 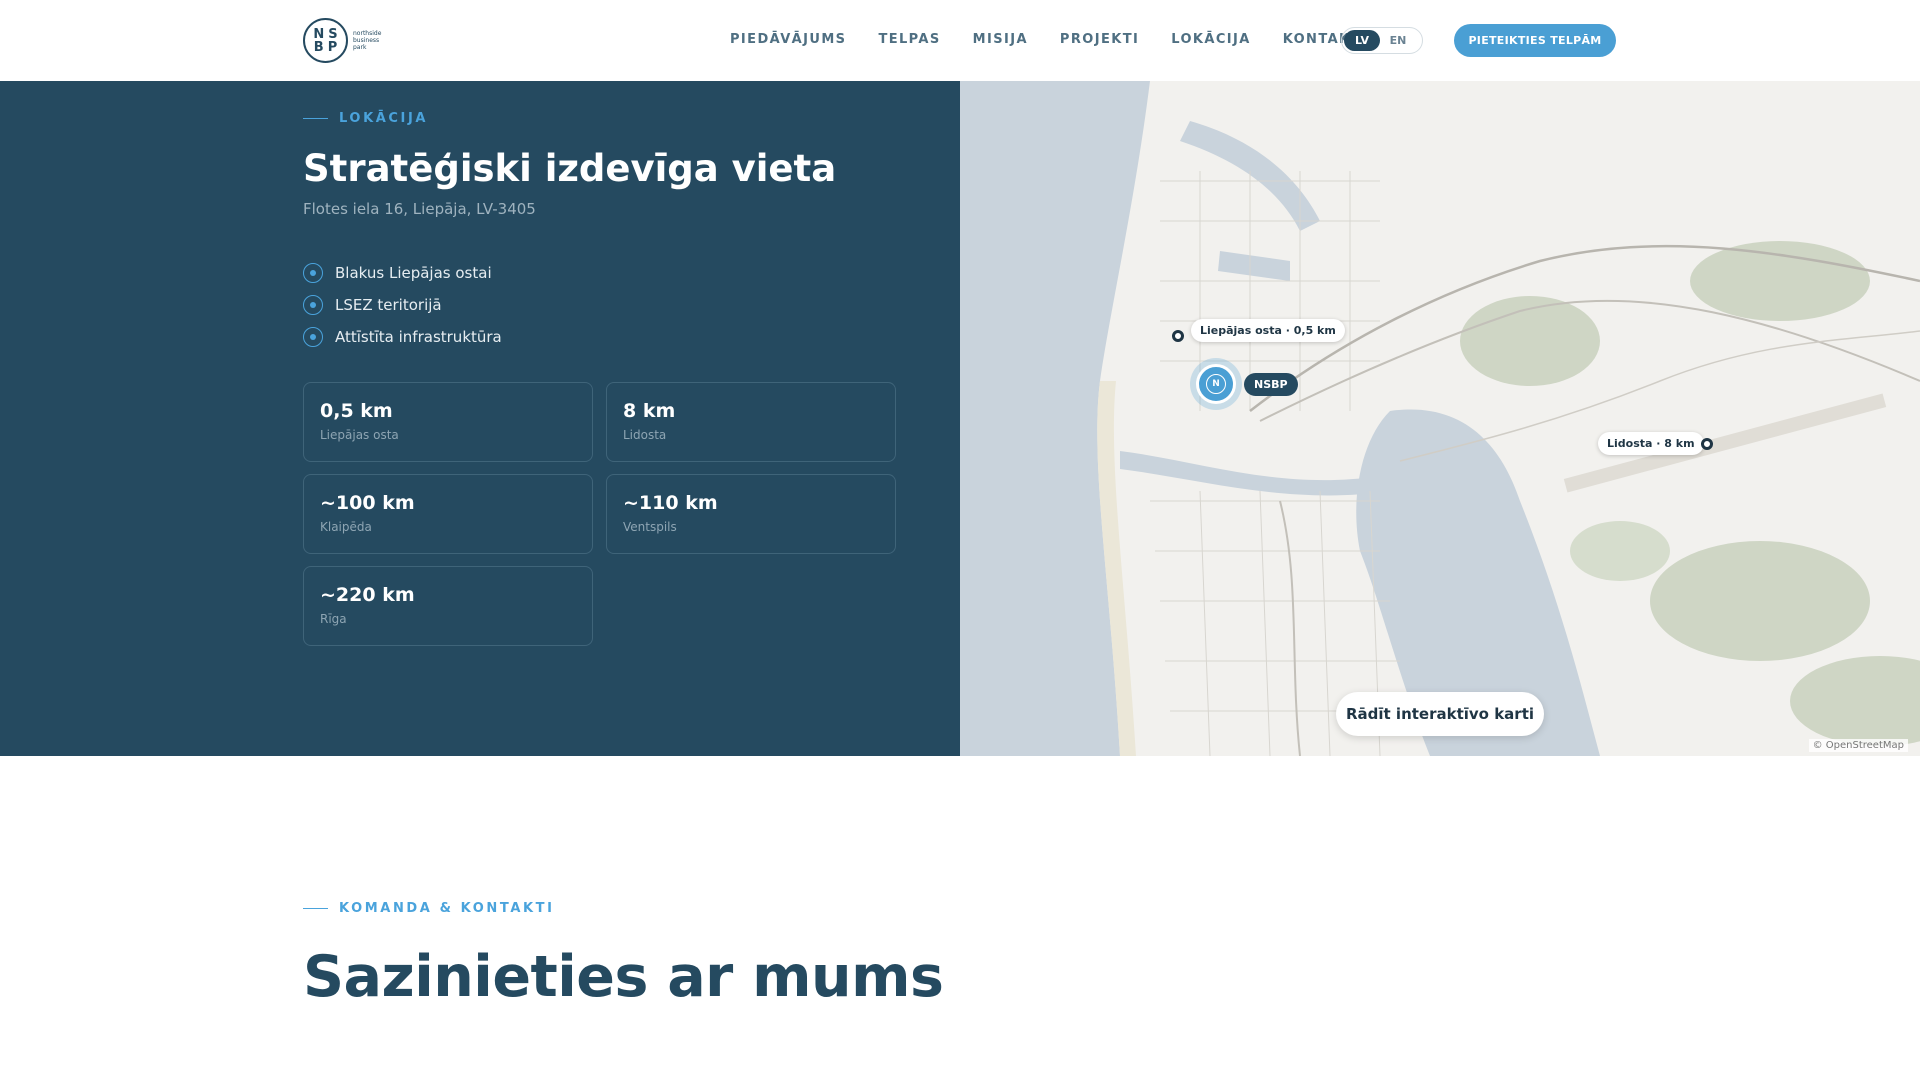 I want to click on feature-item: Attīstīta infrastruktūra, so click(x=402, y=337).